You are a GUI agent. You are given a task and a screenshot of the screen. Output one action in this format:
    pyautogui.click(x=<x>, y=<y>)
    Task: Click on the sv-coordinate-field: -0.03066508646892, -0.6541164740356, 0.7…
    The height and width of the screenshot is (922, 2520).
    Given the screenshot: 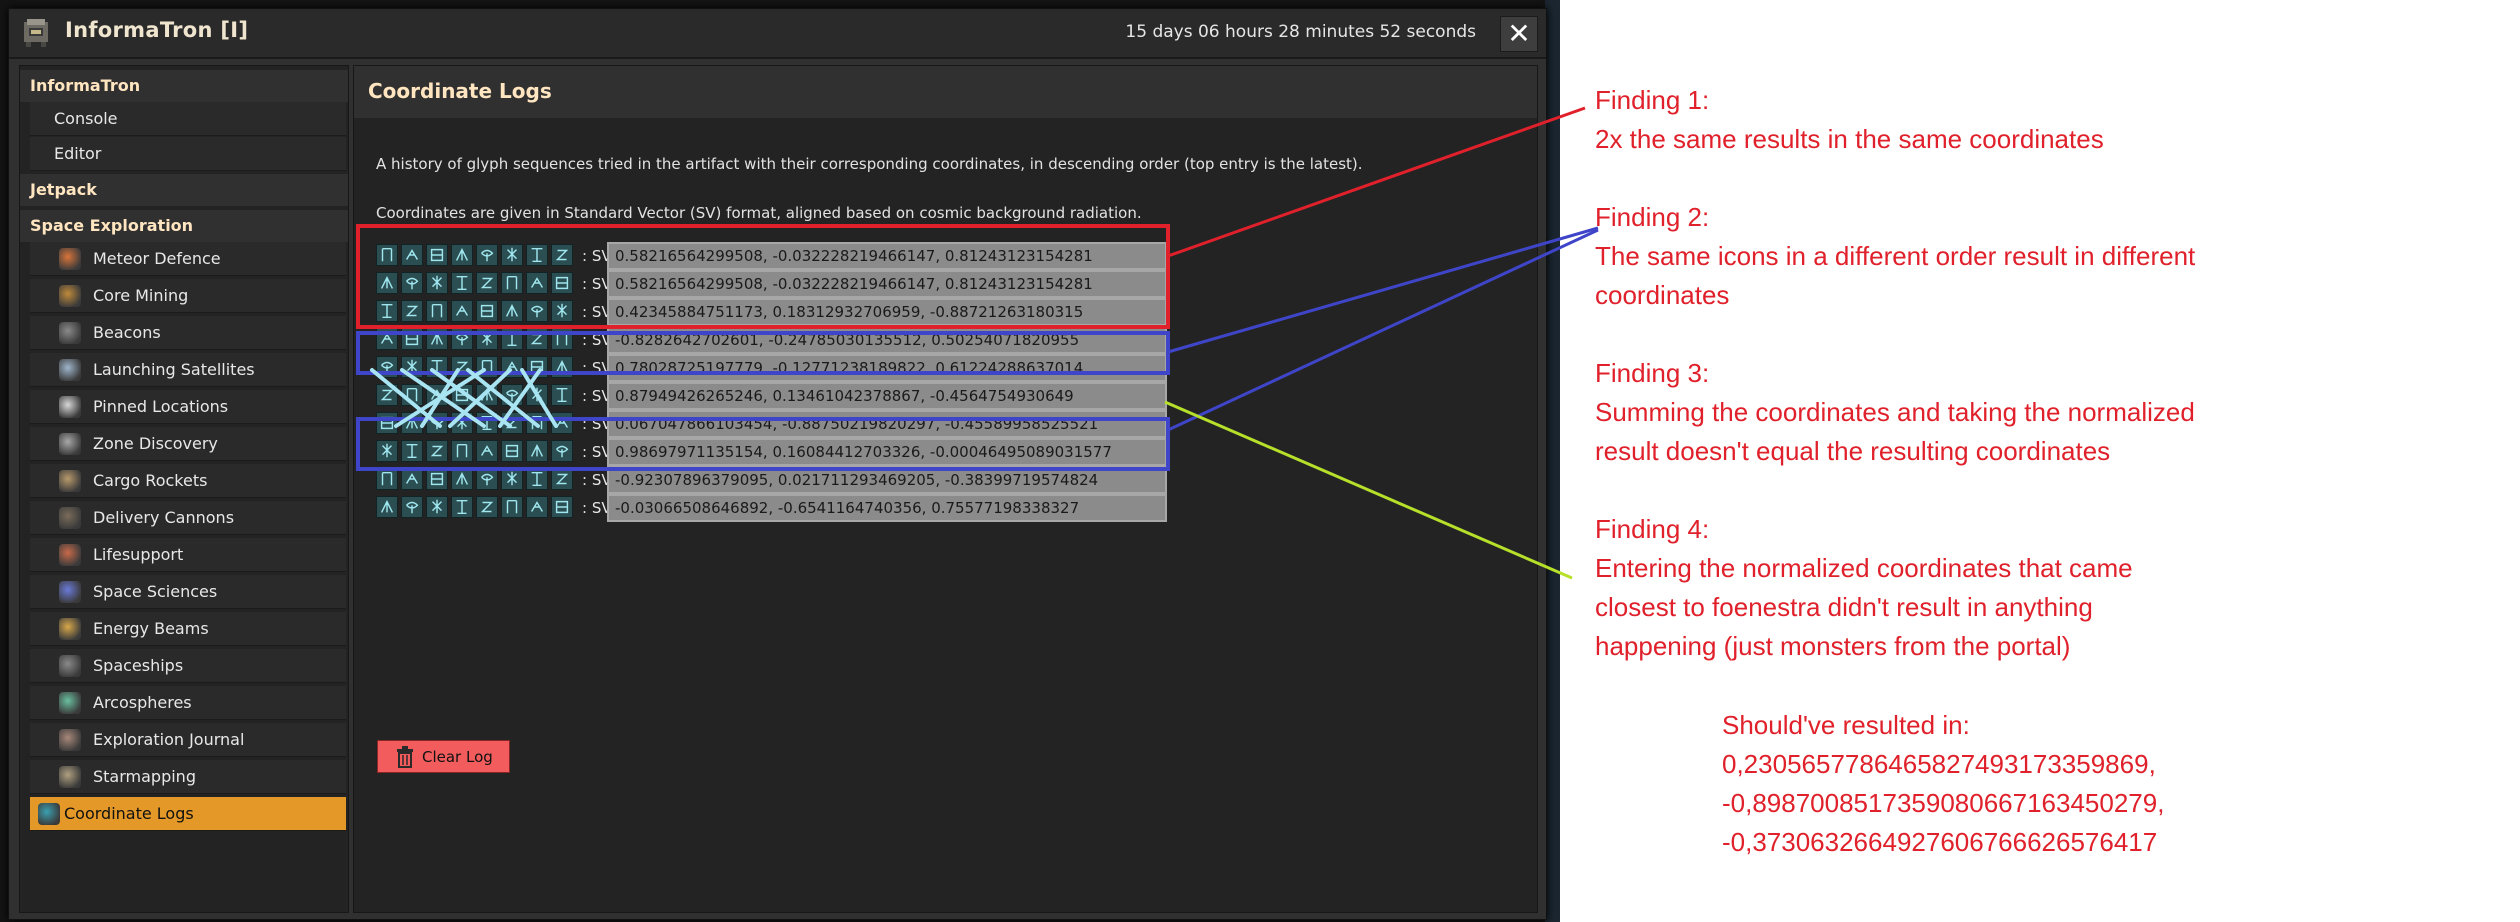 What is the action you would take?
    pyautogui.click(x=887, y=508)
    